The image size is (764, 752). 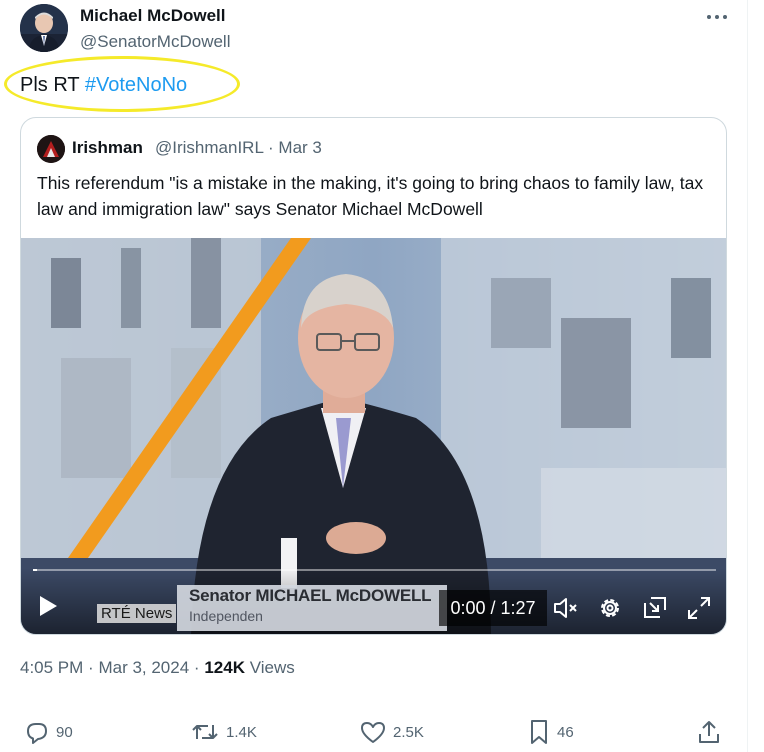 I want to click on more-horizontal-icon, so click(x=717, y=17).